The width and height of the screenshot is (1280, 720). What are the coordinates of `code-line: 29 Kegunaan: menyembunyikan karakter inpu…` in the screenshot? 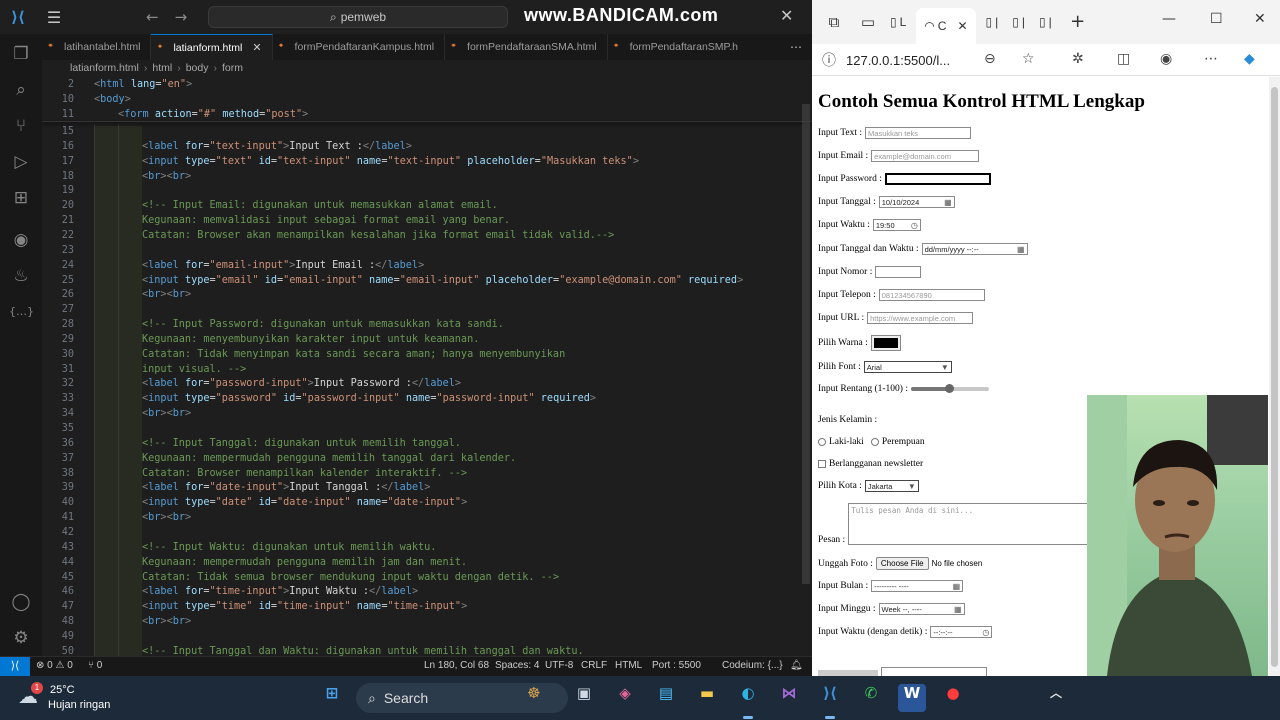 It's located at (422, 339).